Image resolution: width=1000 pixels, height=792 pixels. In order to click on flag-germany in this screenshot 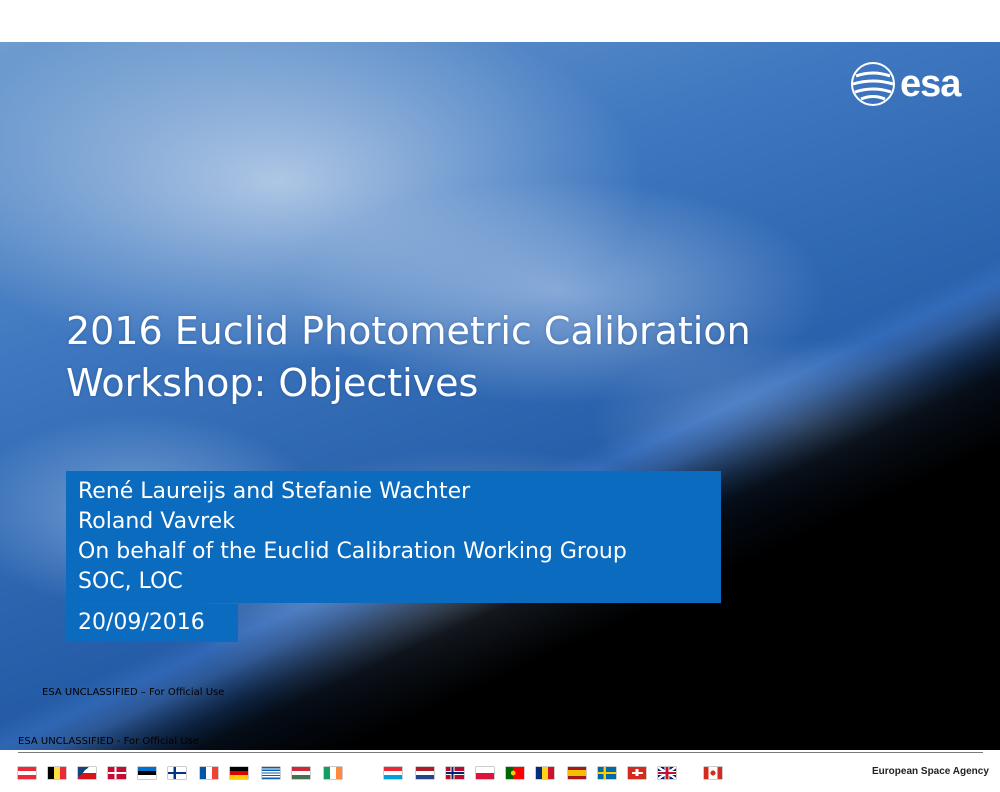, I will do `click(239, 773)`.